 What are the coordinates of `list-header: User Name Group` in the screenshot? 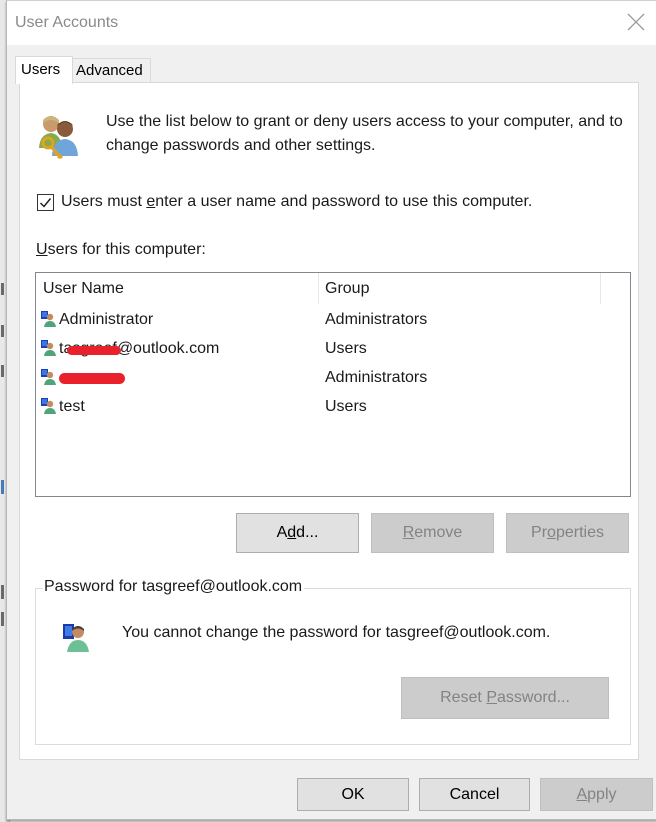 It's located at (333, 289).